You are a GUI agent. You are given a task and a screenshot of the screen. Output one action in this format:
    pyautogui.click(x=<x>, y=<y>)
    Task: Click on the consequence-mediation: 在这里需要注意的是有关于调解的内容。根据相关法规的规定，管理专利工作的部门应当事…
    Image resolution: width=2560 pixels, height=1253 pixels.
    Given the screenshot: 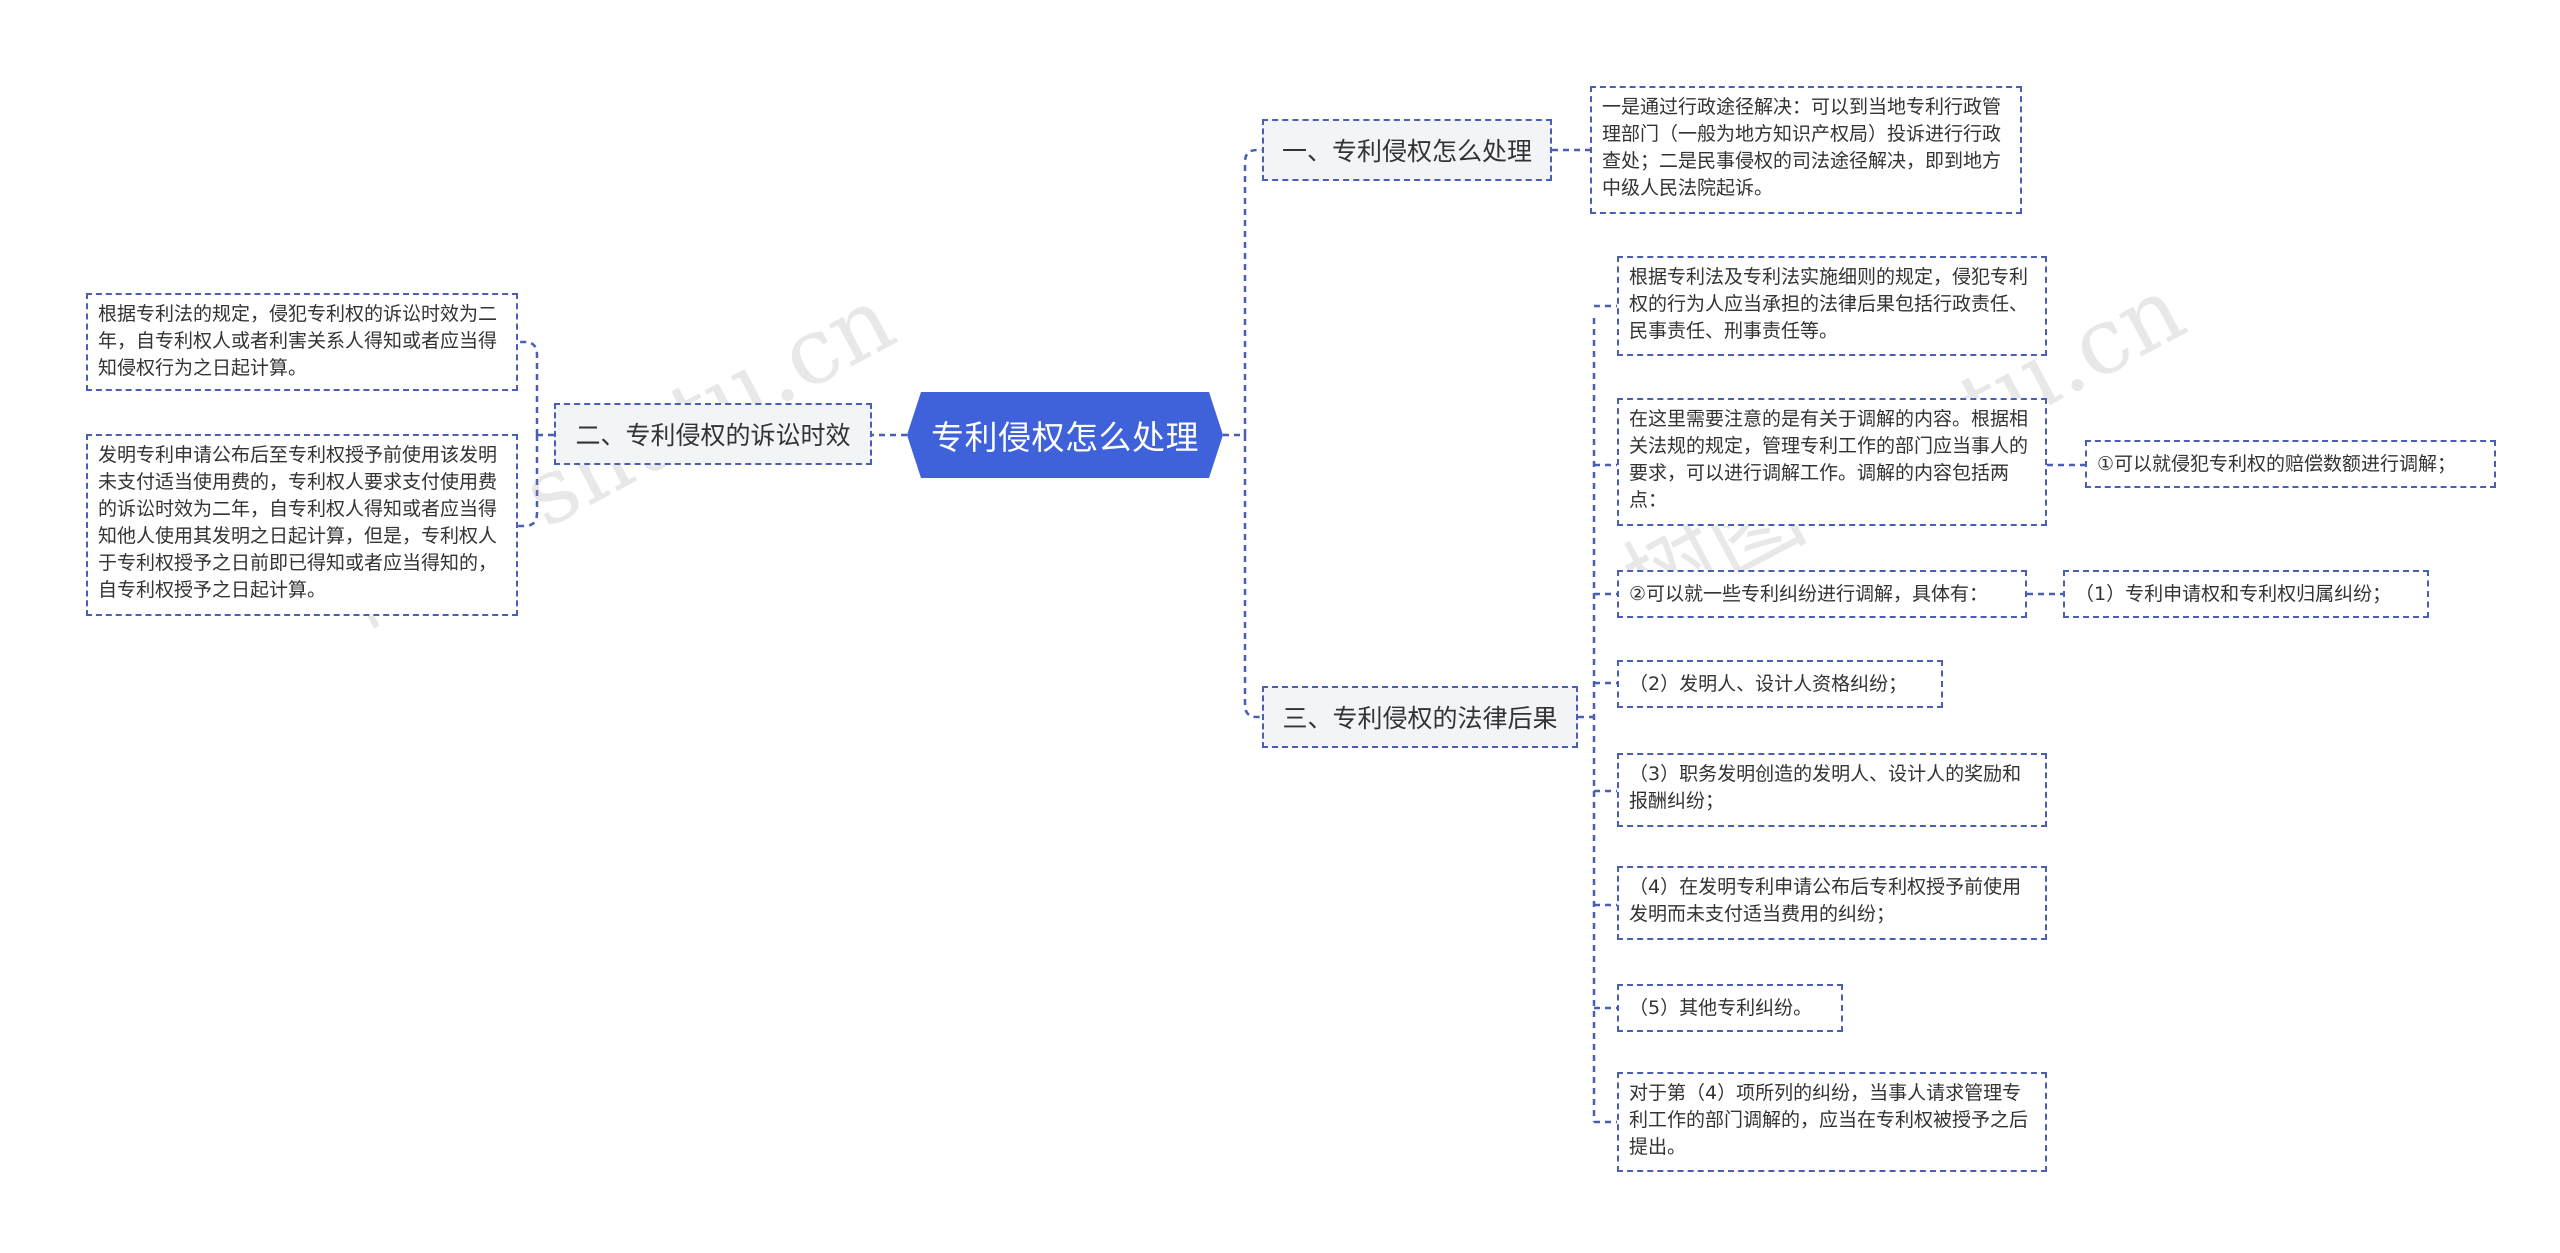 What is the action you would take?
    pyautogui.click(x=1832, y=462)
    